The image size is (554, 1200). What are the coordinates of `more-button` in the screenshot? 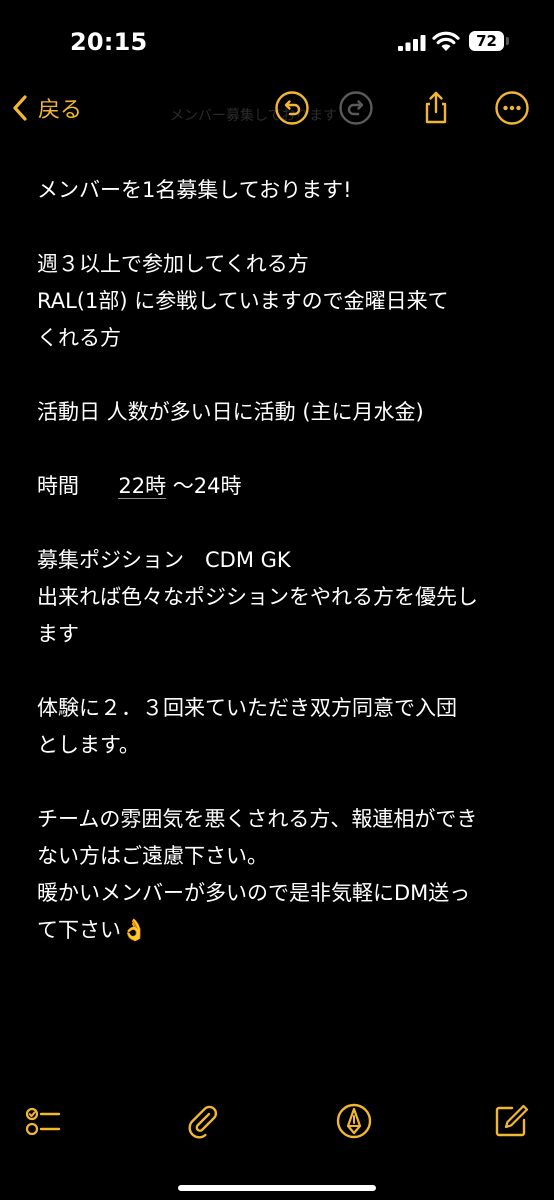 It's located at (512, 108).